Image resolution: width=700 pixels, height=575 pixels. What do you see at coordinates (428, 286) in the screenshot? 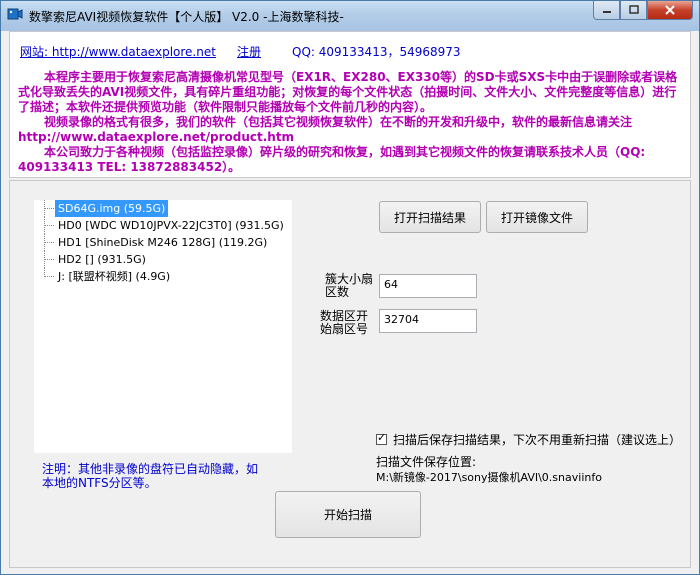
I see `cluster-size-input: 64` at bounding box center [428, 286].